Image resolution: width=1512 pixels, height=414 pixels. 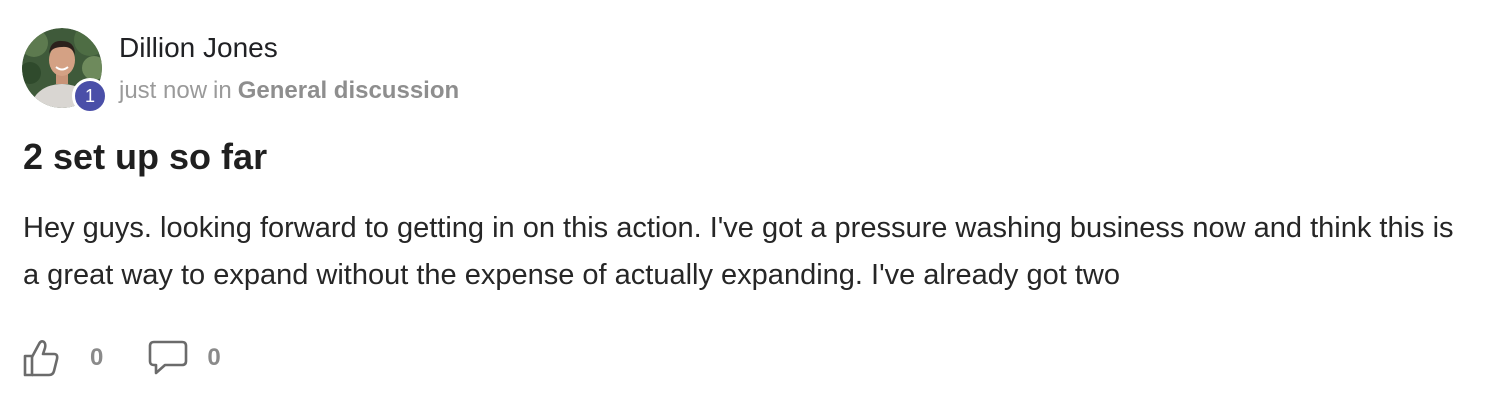 I want to click on post-meta: just now in General discussion, so click(x=289, y=91).